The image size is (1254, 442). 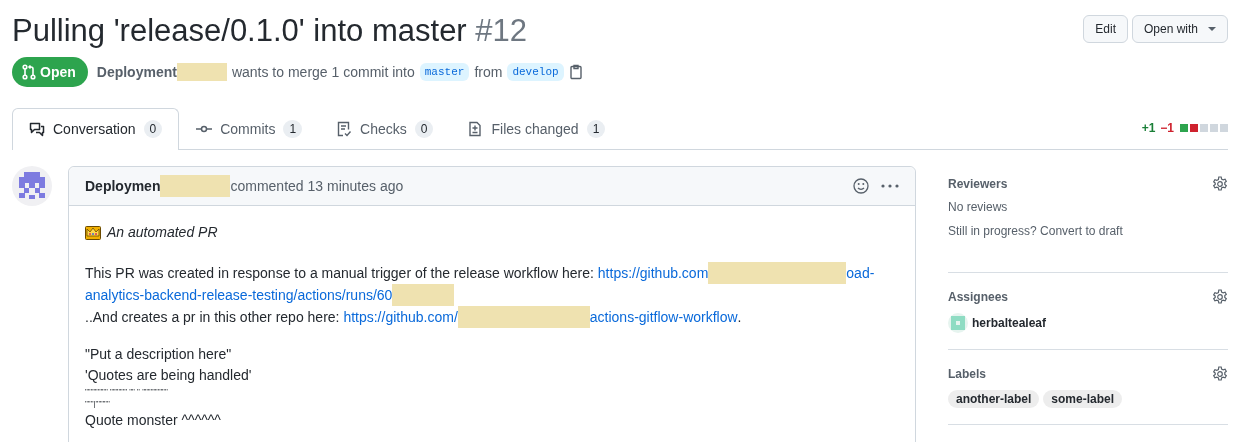 What do you see at coordinates (96, 129) in the screenshot?
I see `tab: Conversation 0` at bounding box center [96, 129].